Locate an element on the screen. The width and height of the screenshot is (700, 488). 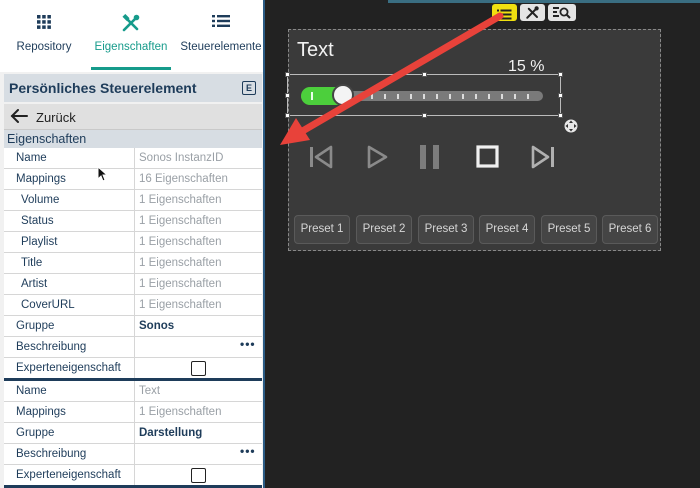
tab-label: Repository is located at coordinates (44, 47).